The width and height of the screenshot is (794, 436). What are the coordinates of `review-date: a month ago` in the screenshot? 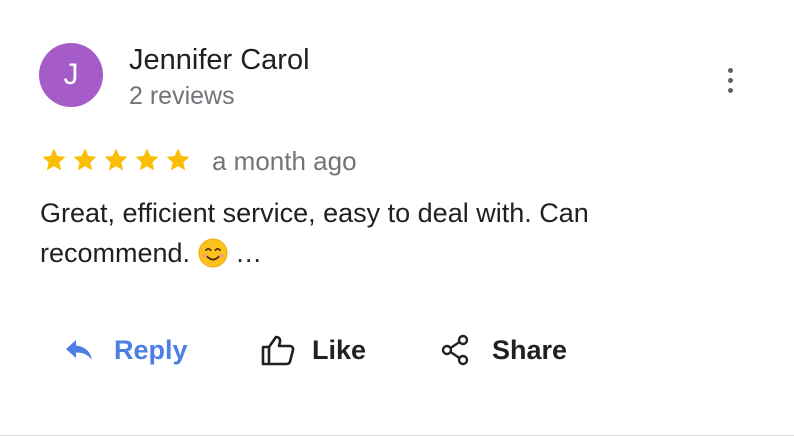 It's located at (284, 161).